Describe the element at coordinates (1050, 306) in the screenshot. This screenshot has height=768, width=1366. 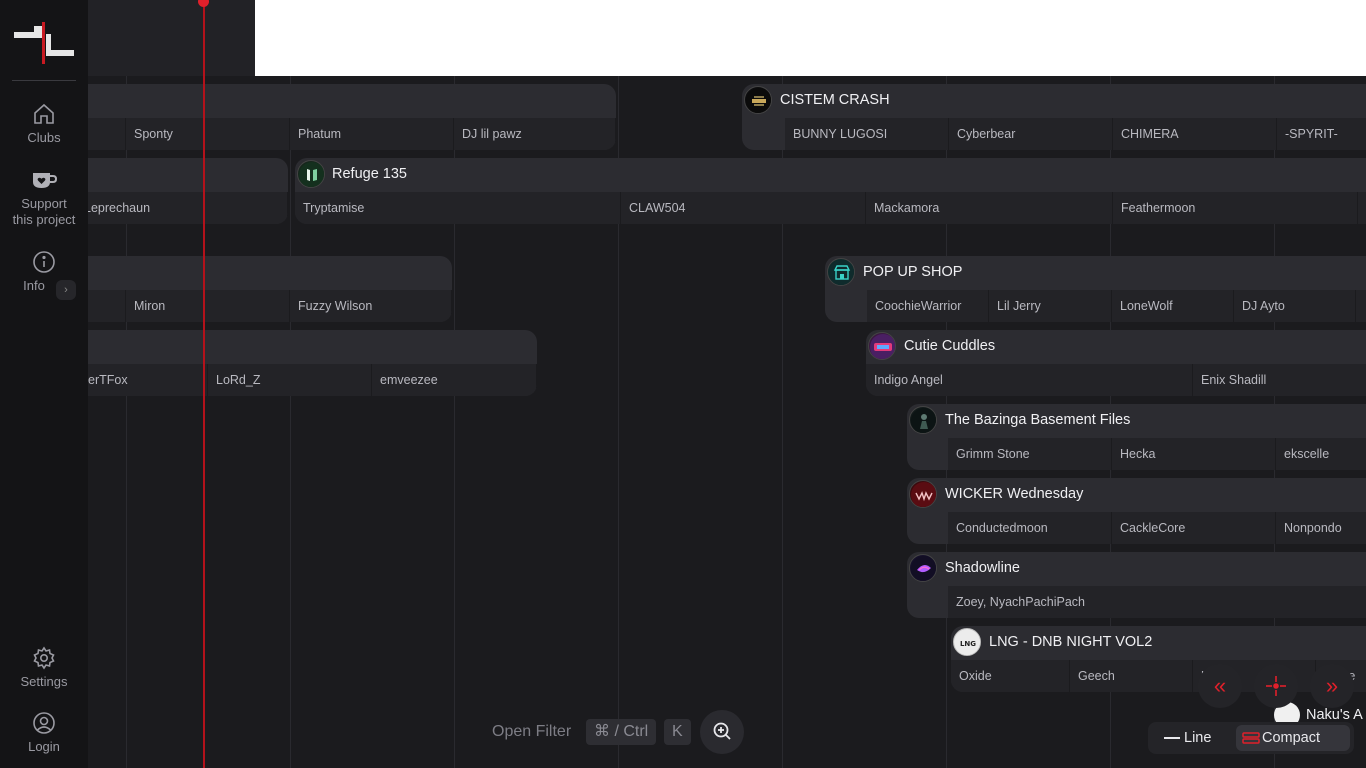
I see `set-slot: Lil Jerry` at that location.